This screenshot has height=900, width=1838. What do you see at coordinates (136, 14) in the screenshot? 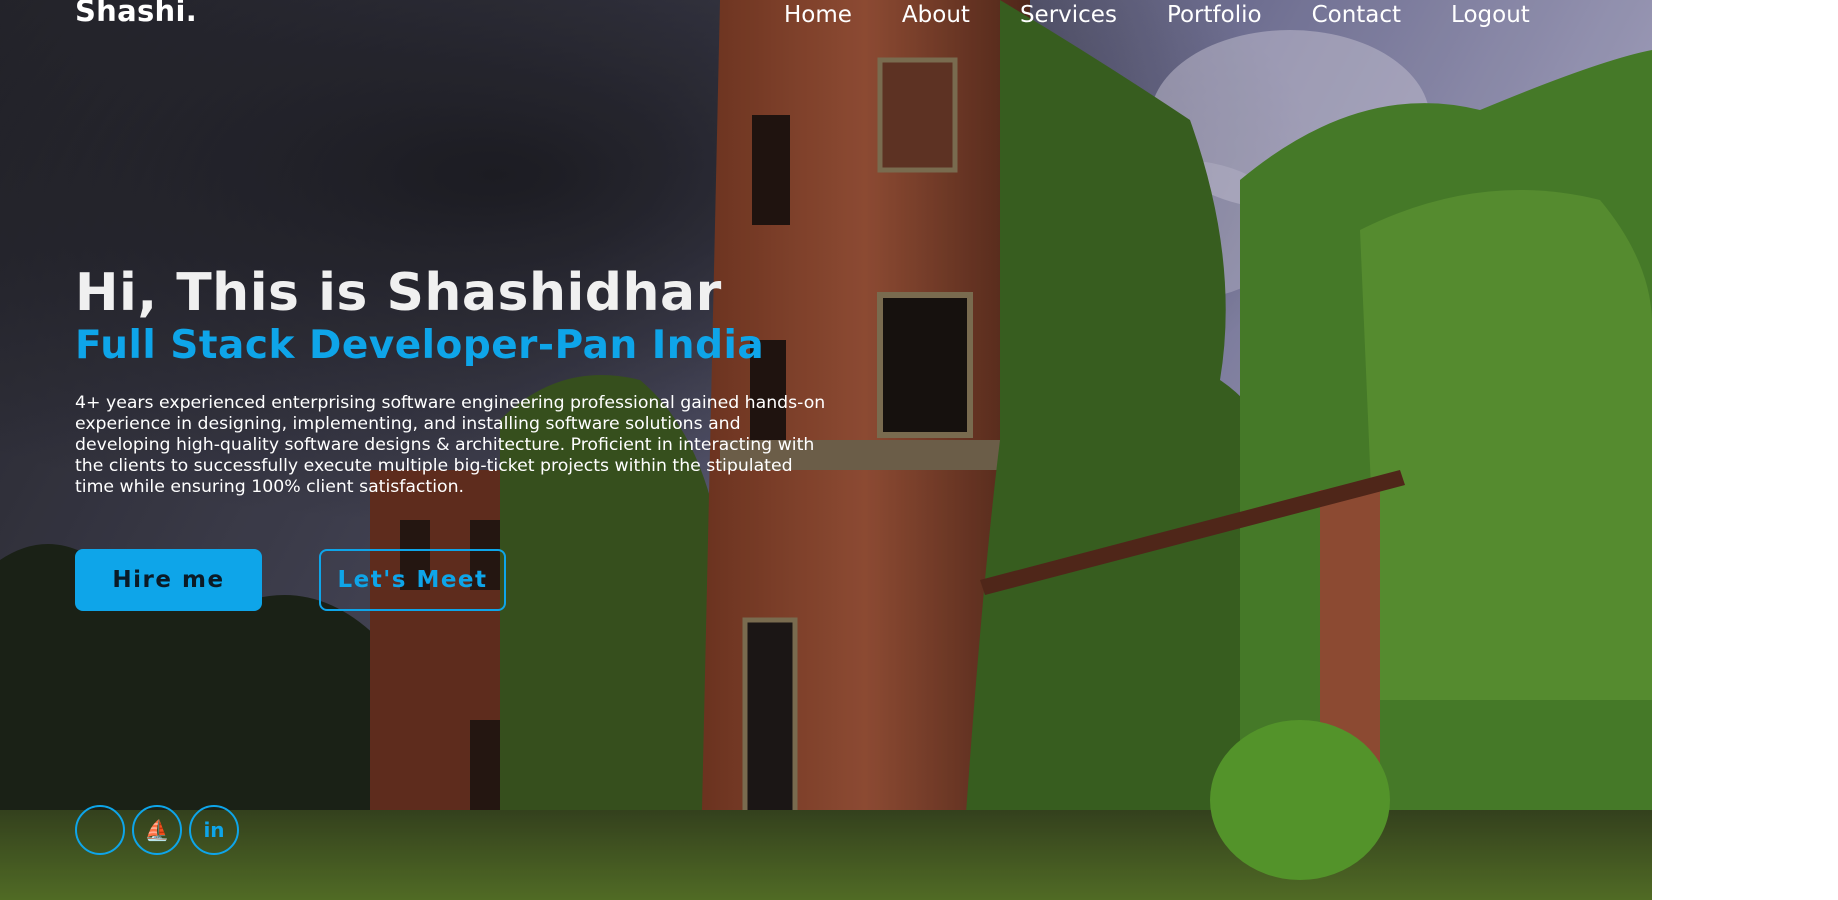
I see `brand-logo: Shashi.` at bounding box center [136, 14].